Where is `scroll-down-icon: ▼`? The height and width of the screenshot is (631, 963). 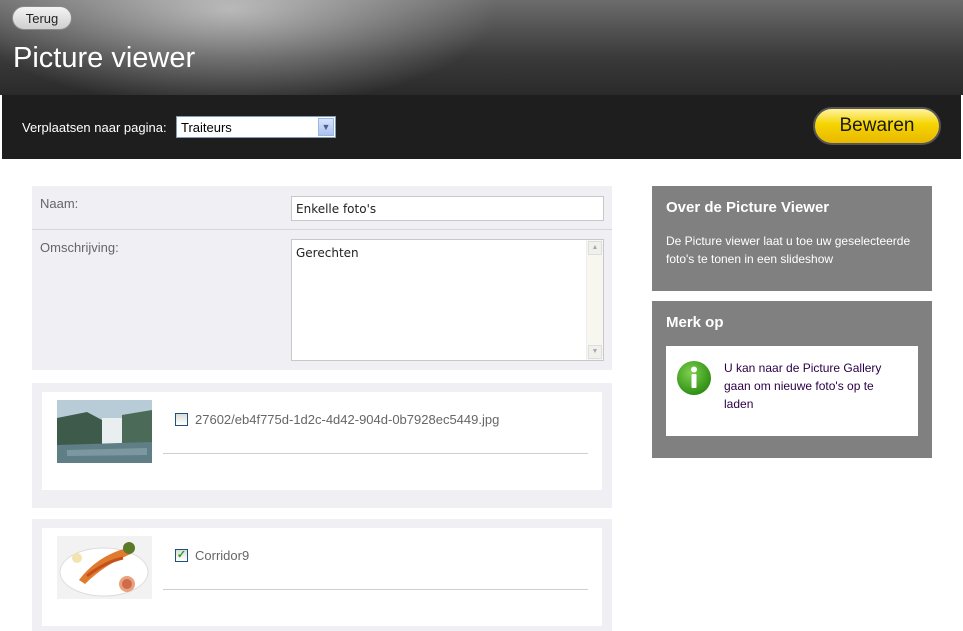
scroll-down-icon: ▼ is located at coordinates (595, 352).